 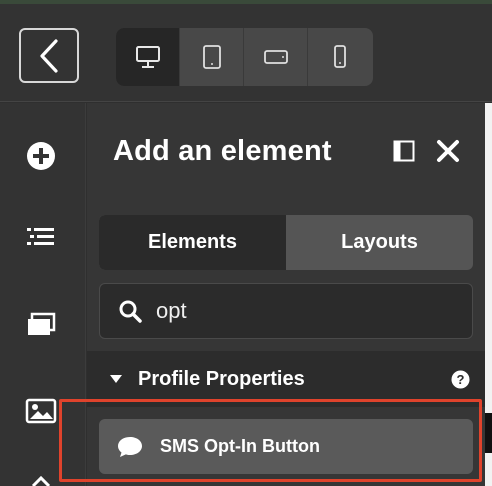 What do you see at coordinates (221, 378) in the screenshot?
I see `section-label: Profile Properties` at bounding box center [221, 378].